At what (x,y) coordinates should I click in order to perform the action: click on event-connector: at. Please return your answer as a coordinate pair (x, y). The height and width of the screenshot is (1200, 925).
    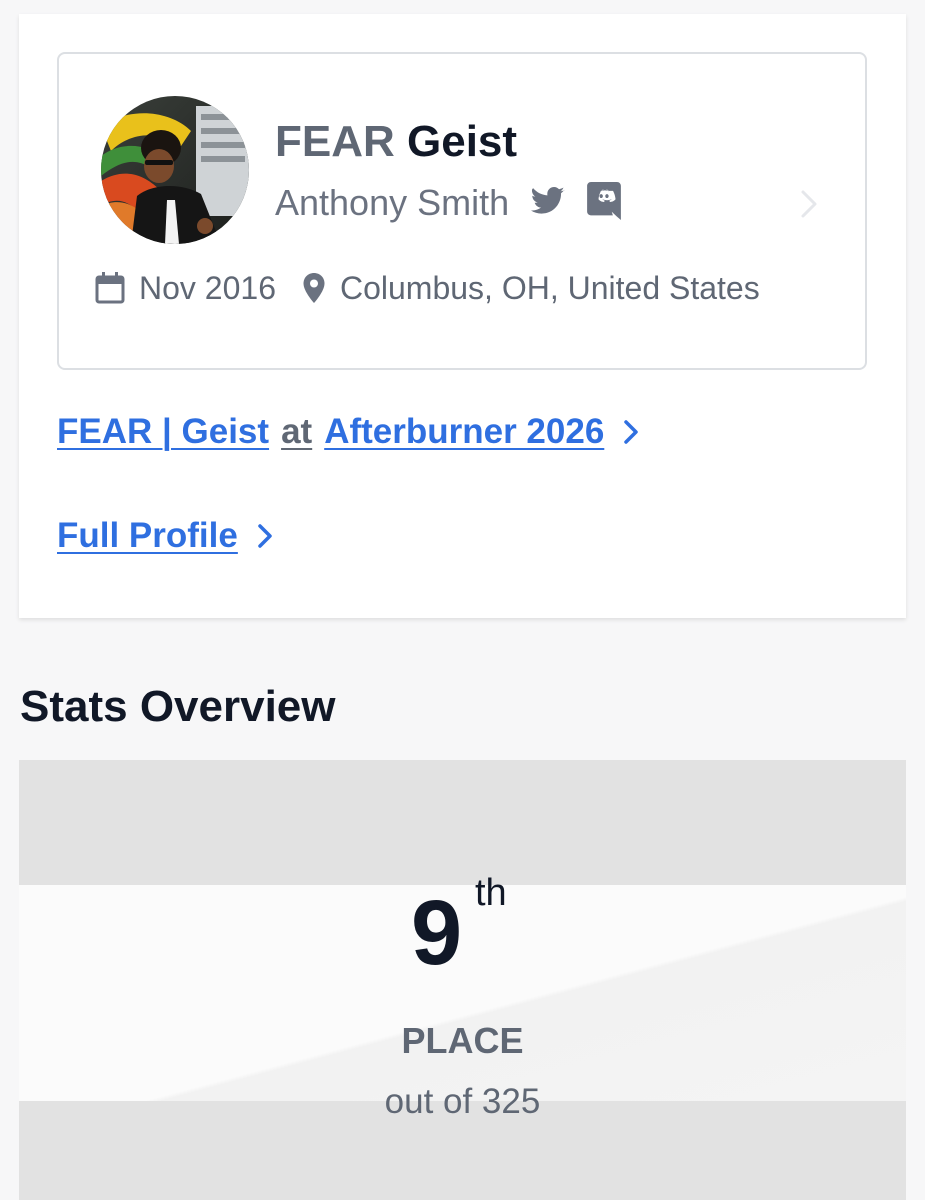
    Looking at the image, I should click on (297, 431).